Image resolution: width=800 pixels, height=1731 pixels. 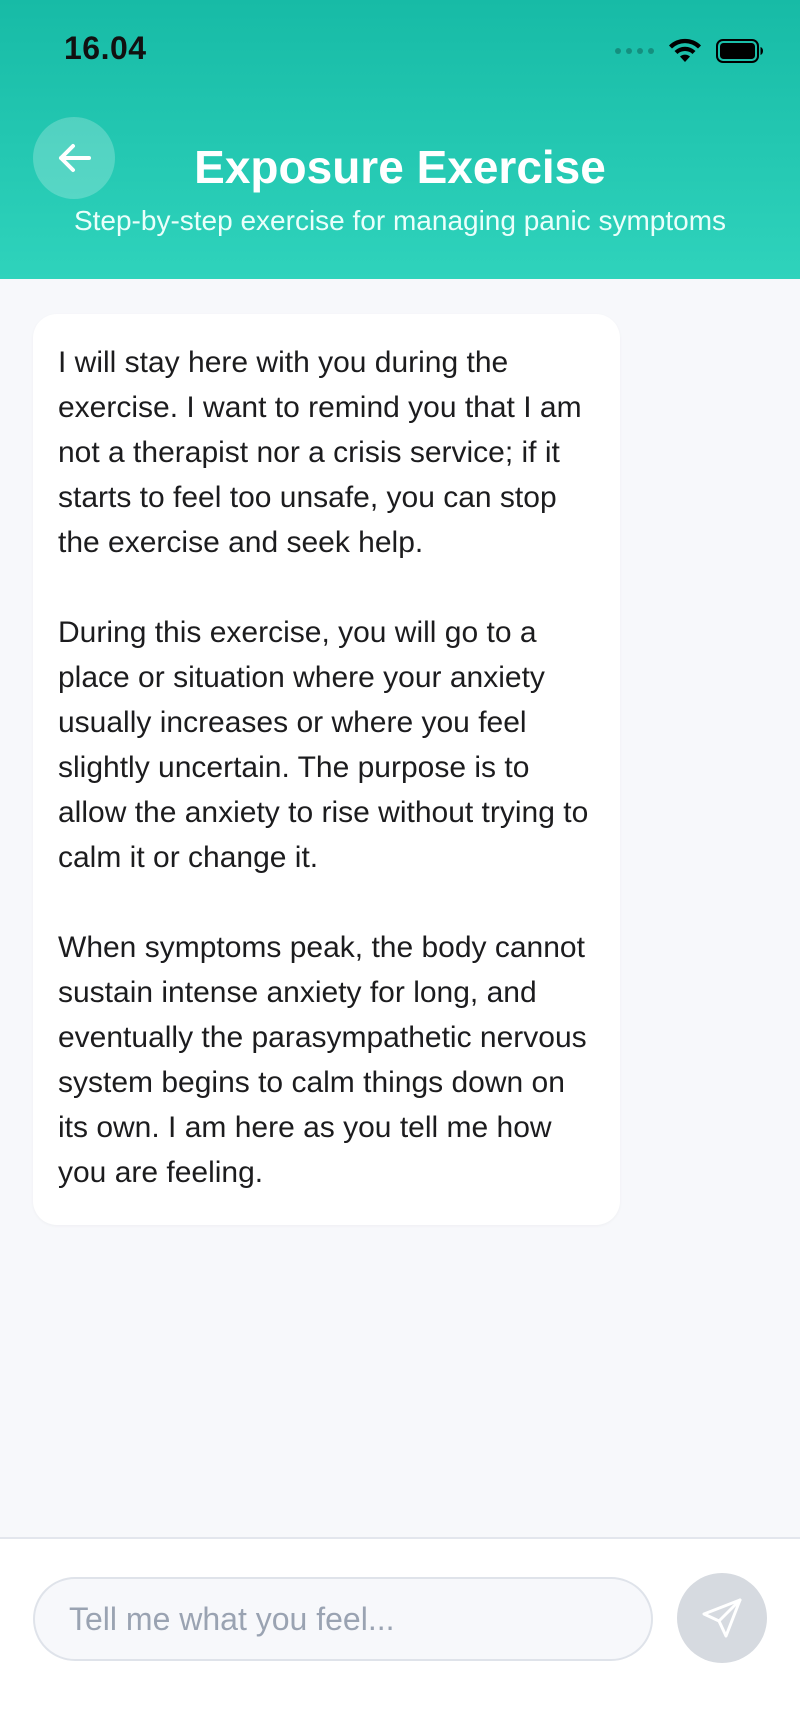 I want to click on send-button, so click(x=722, y=1618).